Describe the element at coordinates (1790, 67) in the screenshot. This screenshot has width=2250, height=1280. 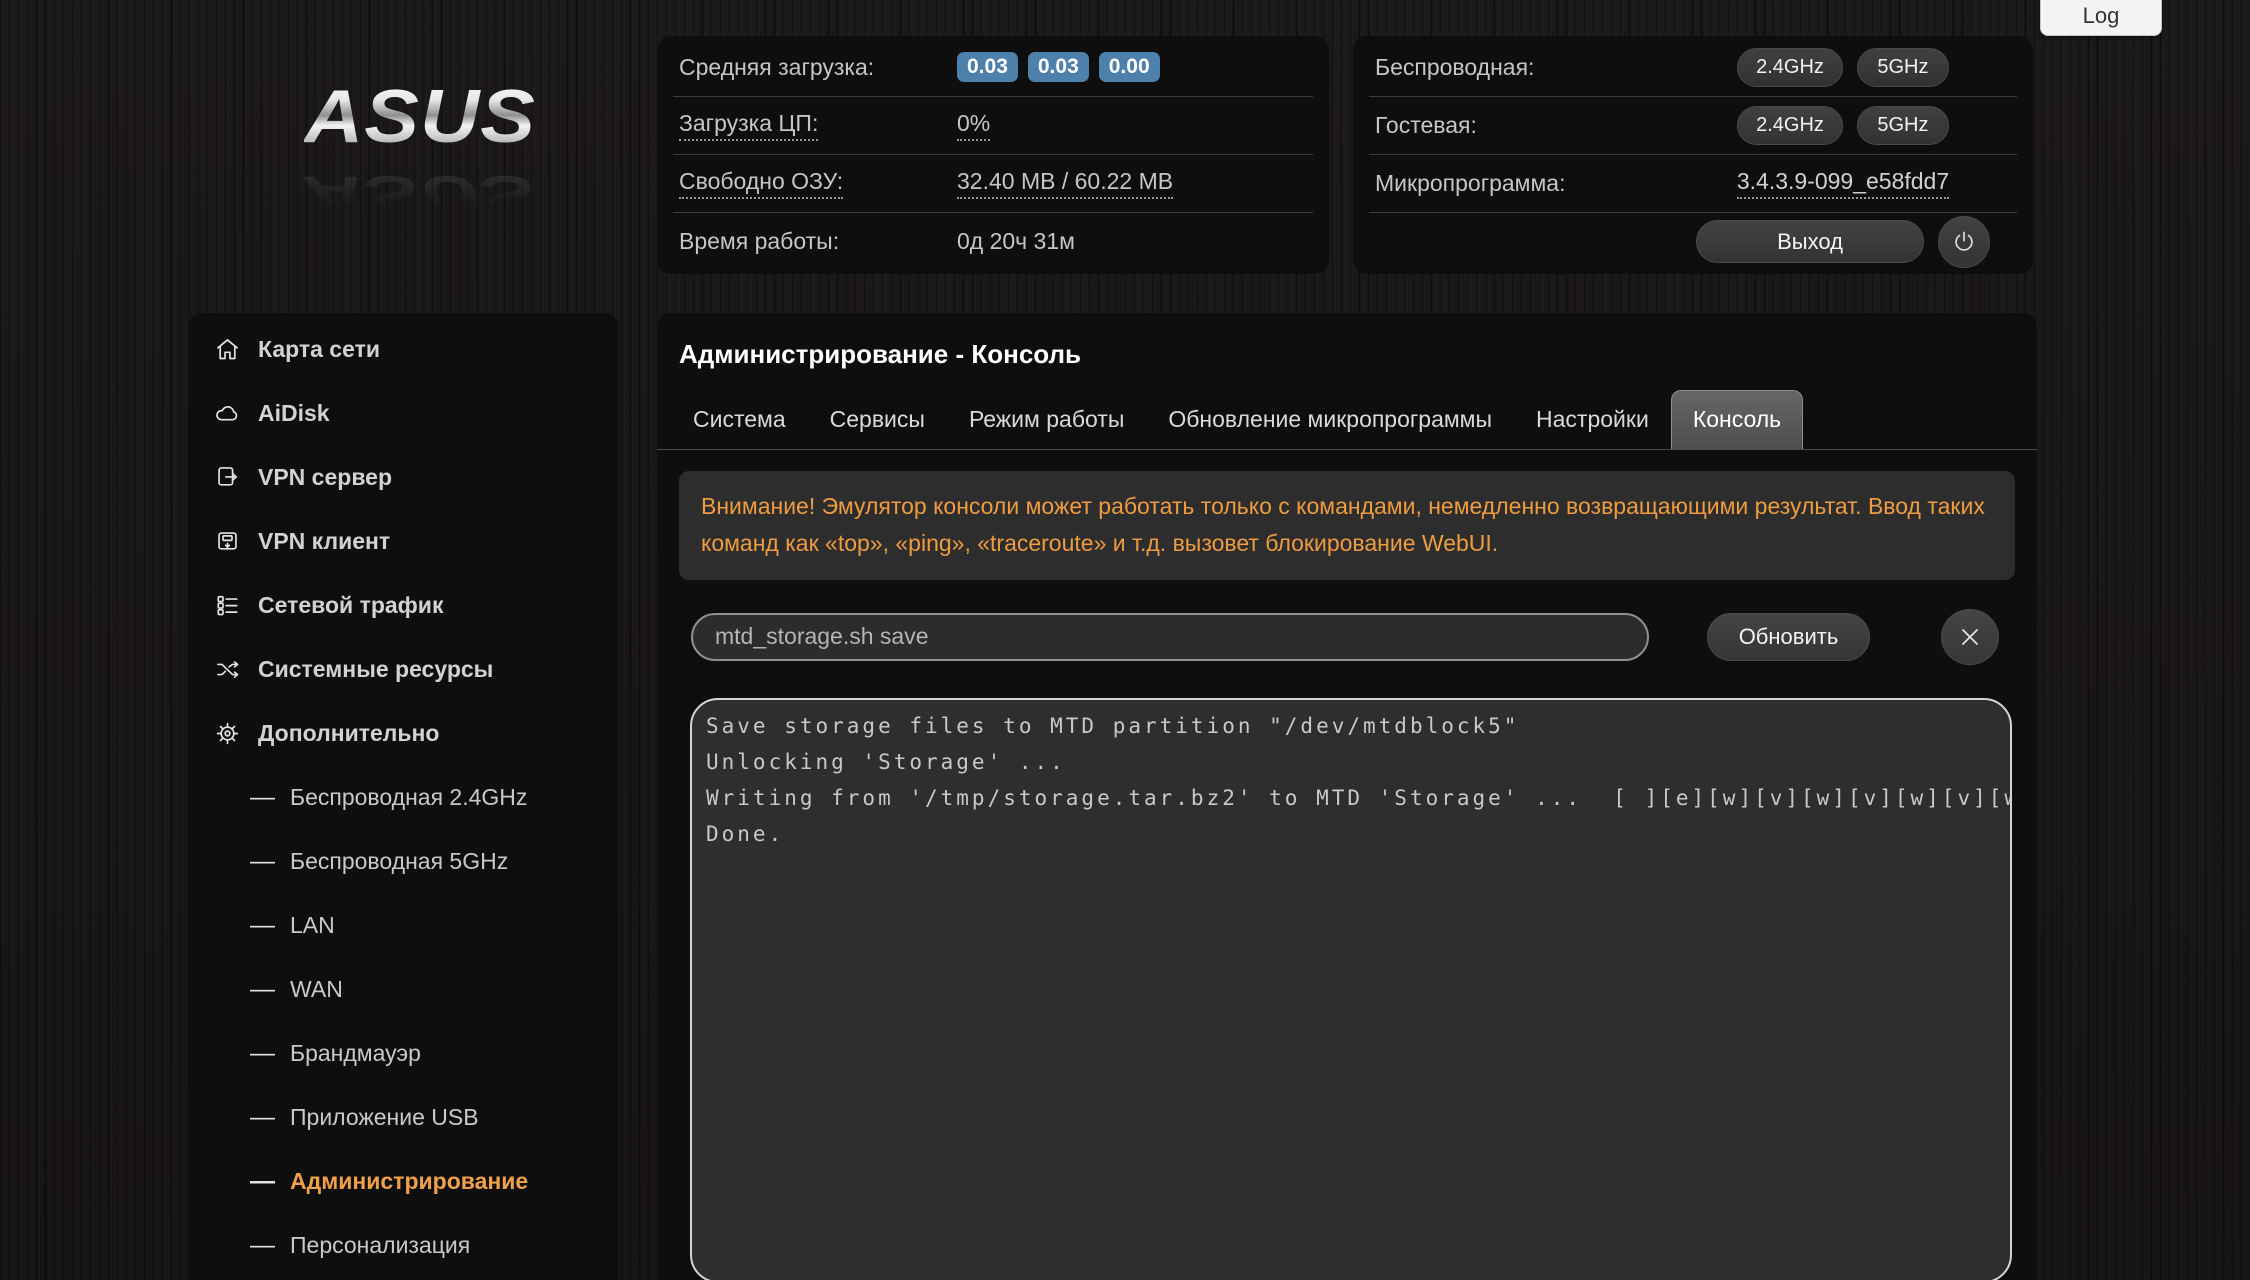
I see `wireless-2_4ghz-button: 2.4GHz` at that location.